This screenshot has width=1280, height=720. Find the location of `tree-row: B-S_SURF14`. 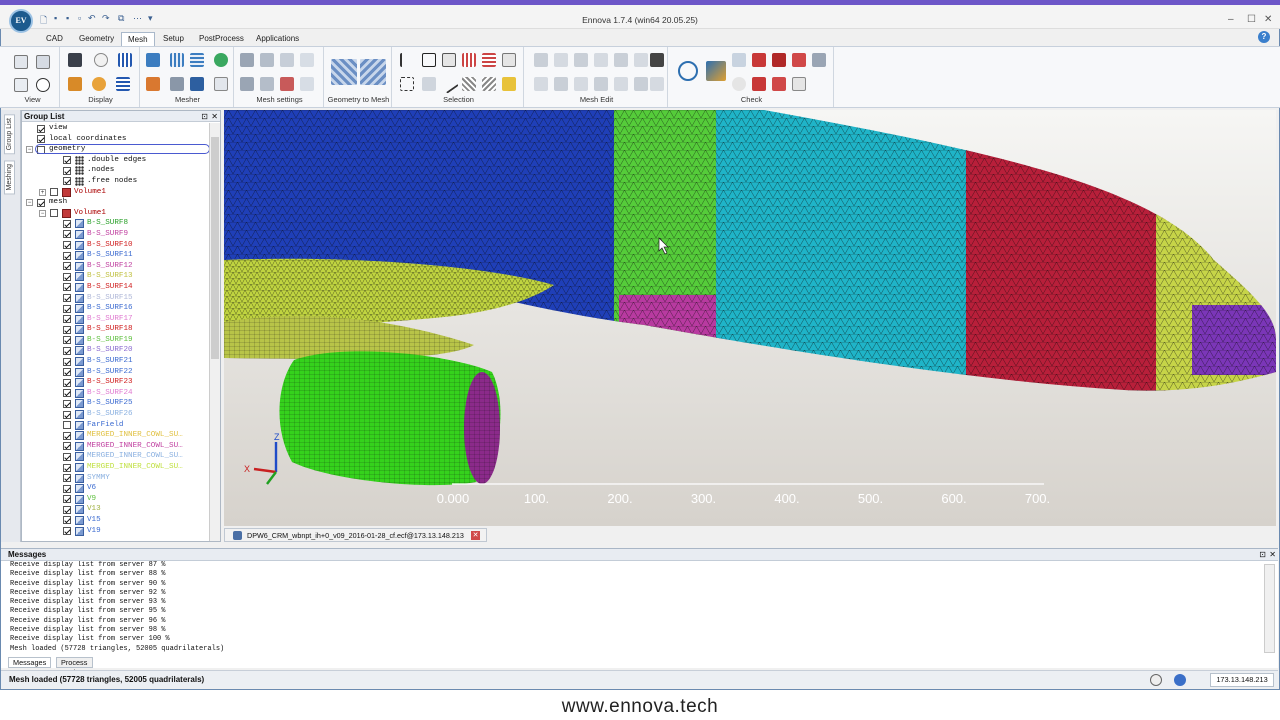

tree-row: B-S_SURF14 is located at coordinates (115, 287).